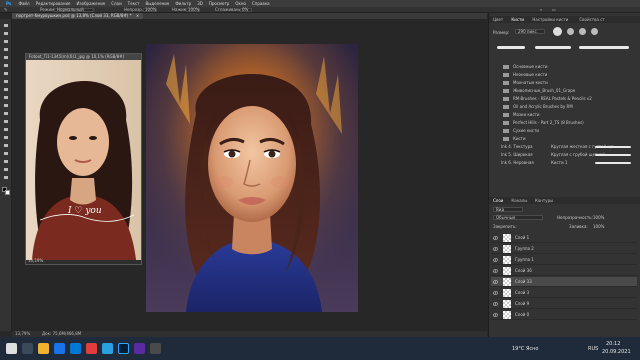 The image size is (640, 360). Describe the element at coordinates (598, 226) in the screenshot. I see `fill-value: 100%` at that location.